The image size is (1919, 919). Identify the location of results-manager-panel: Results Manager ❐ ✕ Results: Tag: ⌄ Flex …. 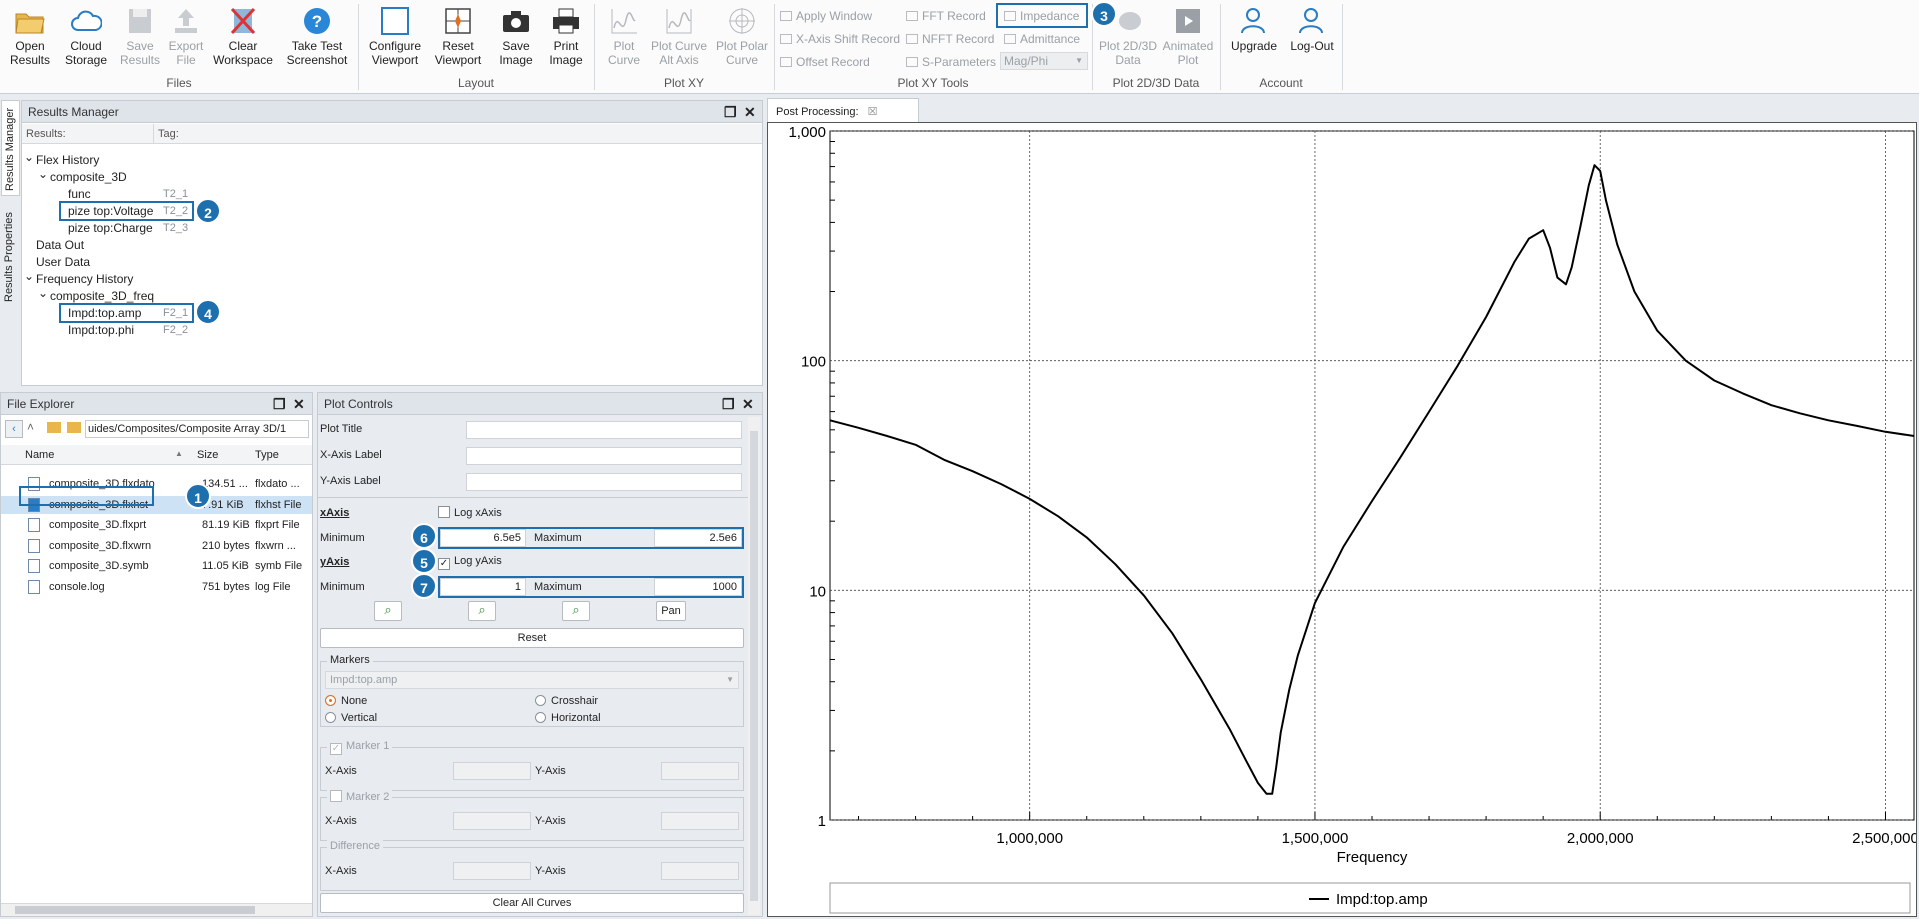
(392, 243).